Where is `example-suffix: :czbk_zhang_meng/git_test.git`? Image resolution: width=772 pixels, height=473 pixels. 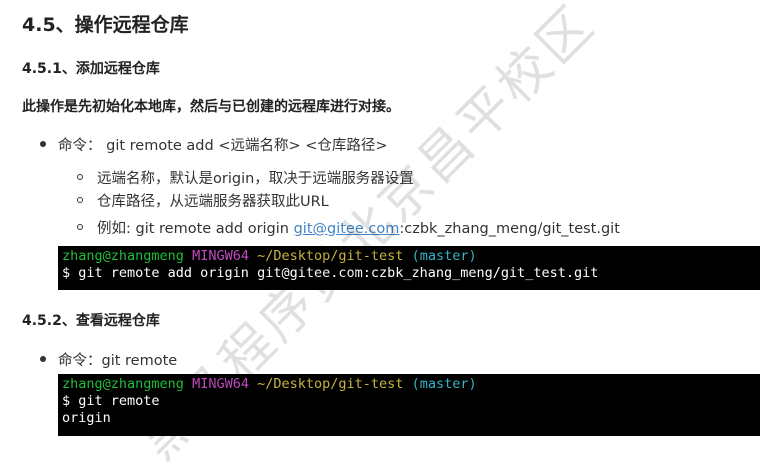 example-suffix: :czbk_zhang_meng/git_test.git is located at coordinates (509, 229).